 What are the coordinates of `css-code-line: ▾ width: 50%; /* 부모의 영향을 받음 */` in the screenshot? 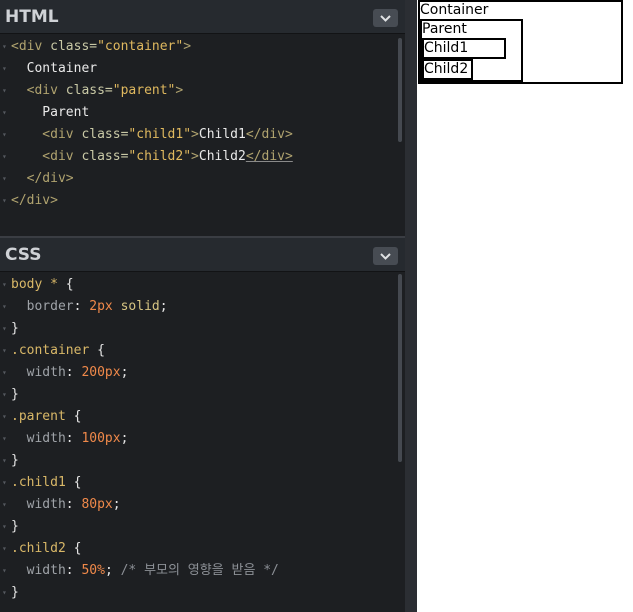 It's located at (197, 571).